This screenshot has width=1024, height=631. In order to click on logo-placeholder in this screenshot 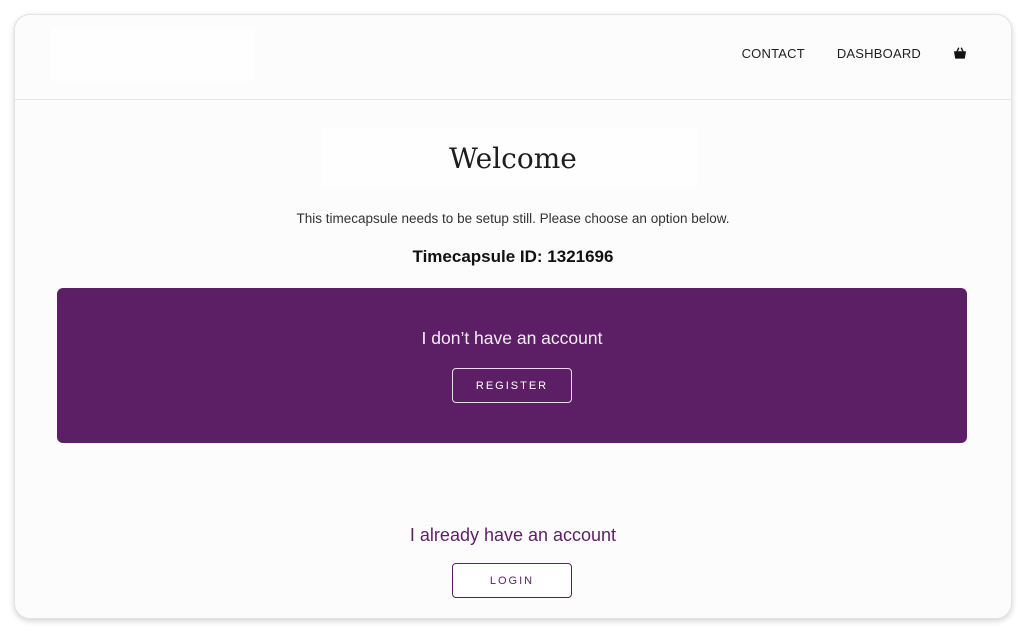, I will do `click(153, 54)`.